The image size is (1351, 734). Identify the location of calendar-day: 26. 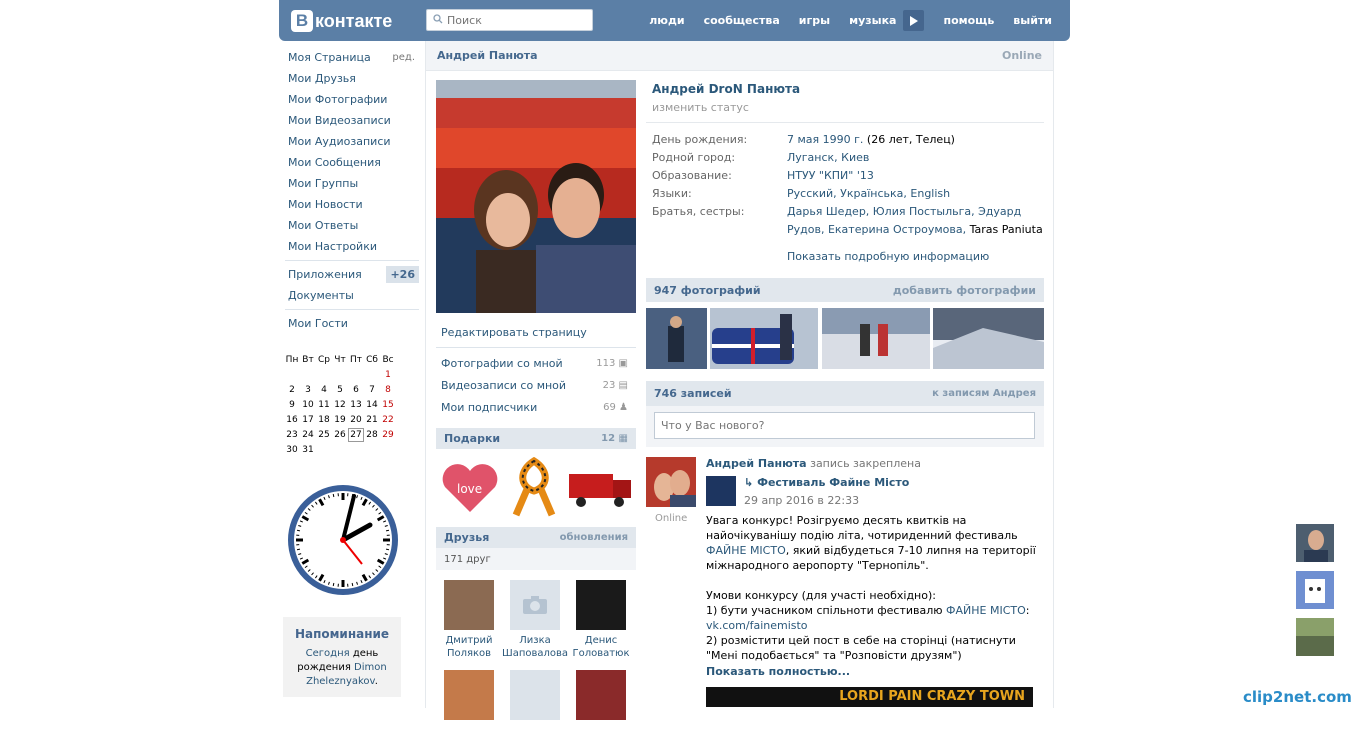
(340, 435).